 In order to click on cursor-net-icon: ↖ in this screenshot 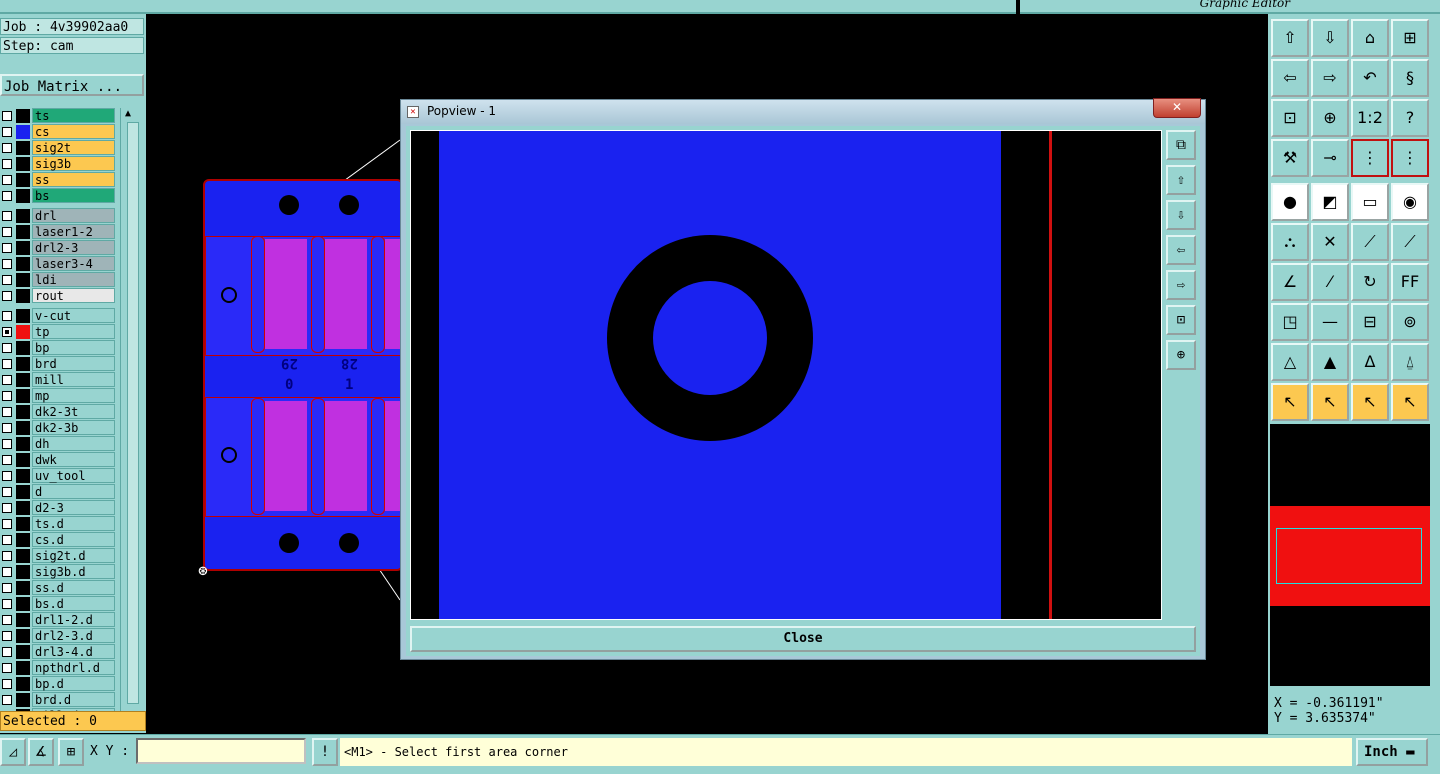, I will do `click(1410, 402)`.